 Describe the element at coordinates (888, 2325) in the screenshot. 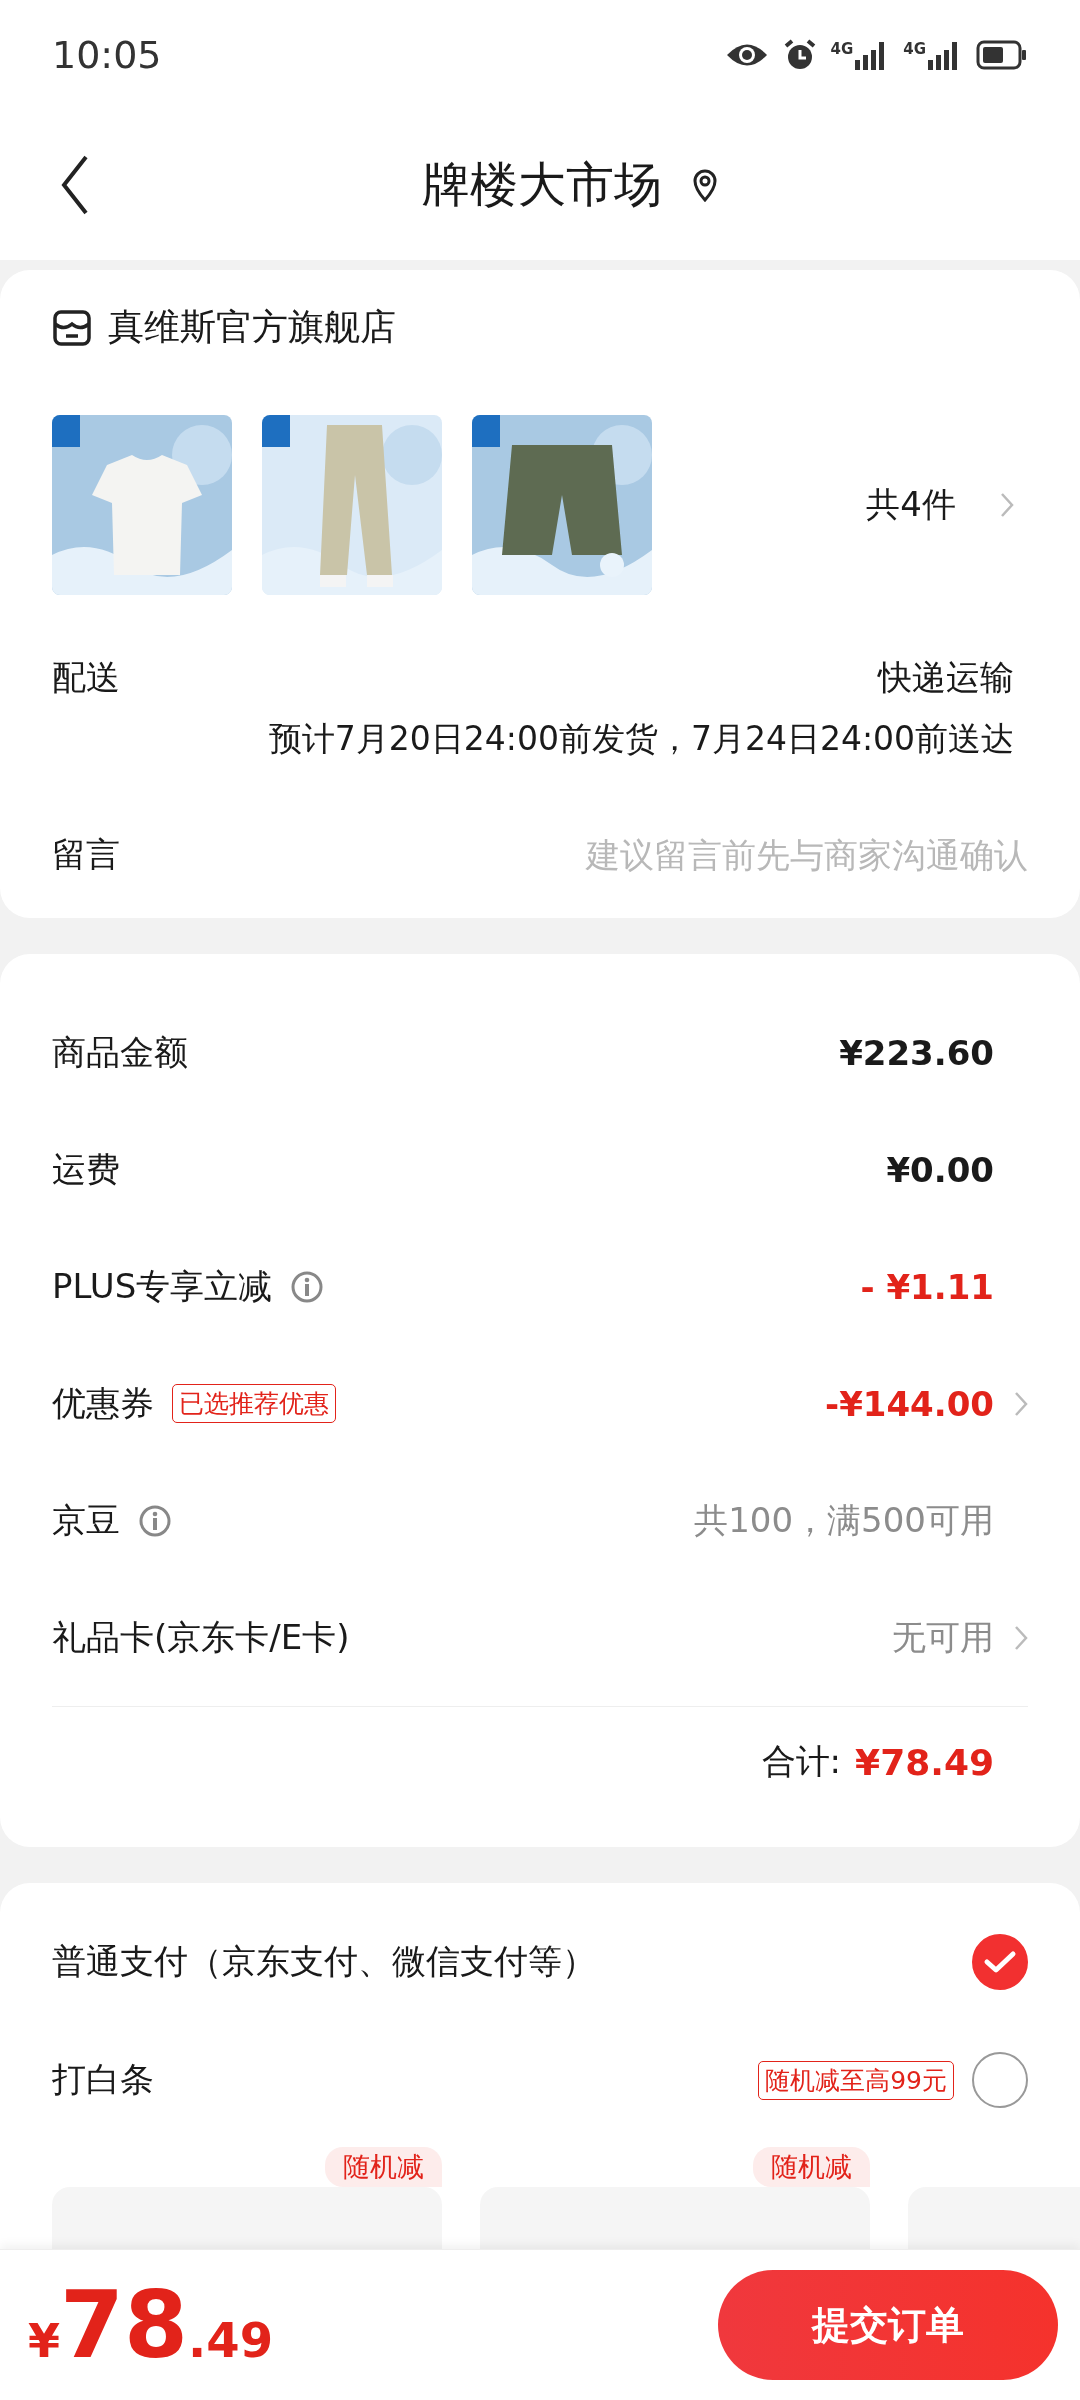

I see `submit-order-button: 提交订单` at that location.